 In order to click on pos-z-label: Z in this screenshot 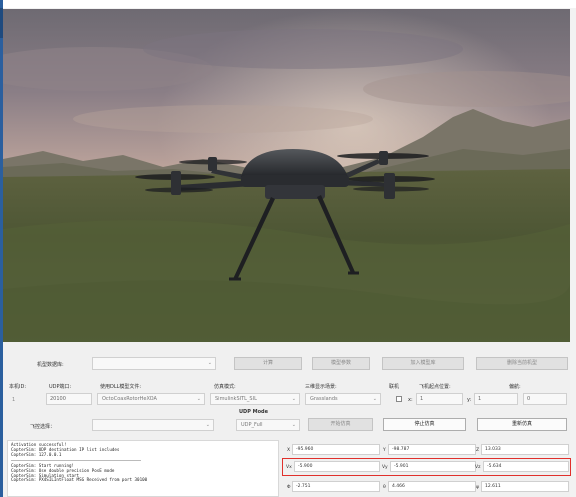, I will do `click(478, 450)`.